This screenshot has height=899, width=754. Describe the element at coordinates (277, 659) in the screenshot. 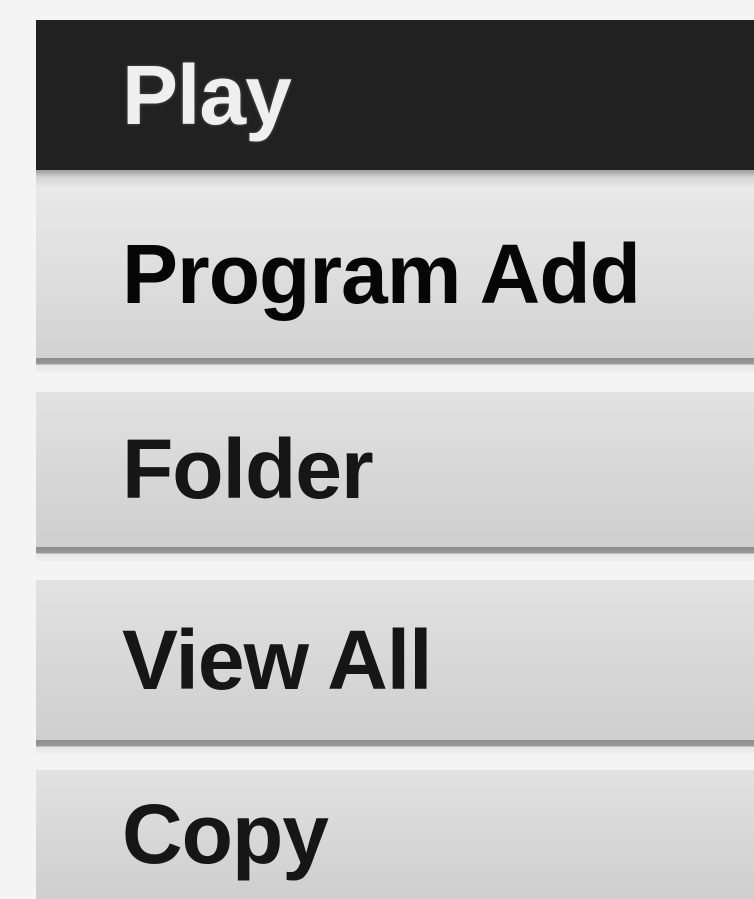

I see `menu-item-label: View All` at that location.